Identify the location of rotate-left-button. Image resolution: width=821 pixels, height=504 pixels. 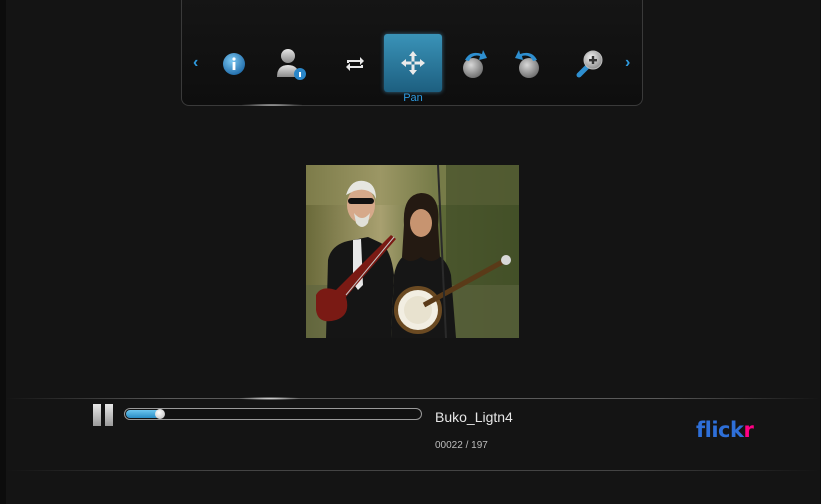
(473, 64).